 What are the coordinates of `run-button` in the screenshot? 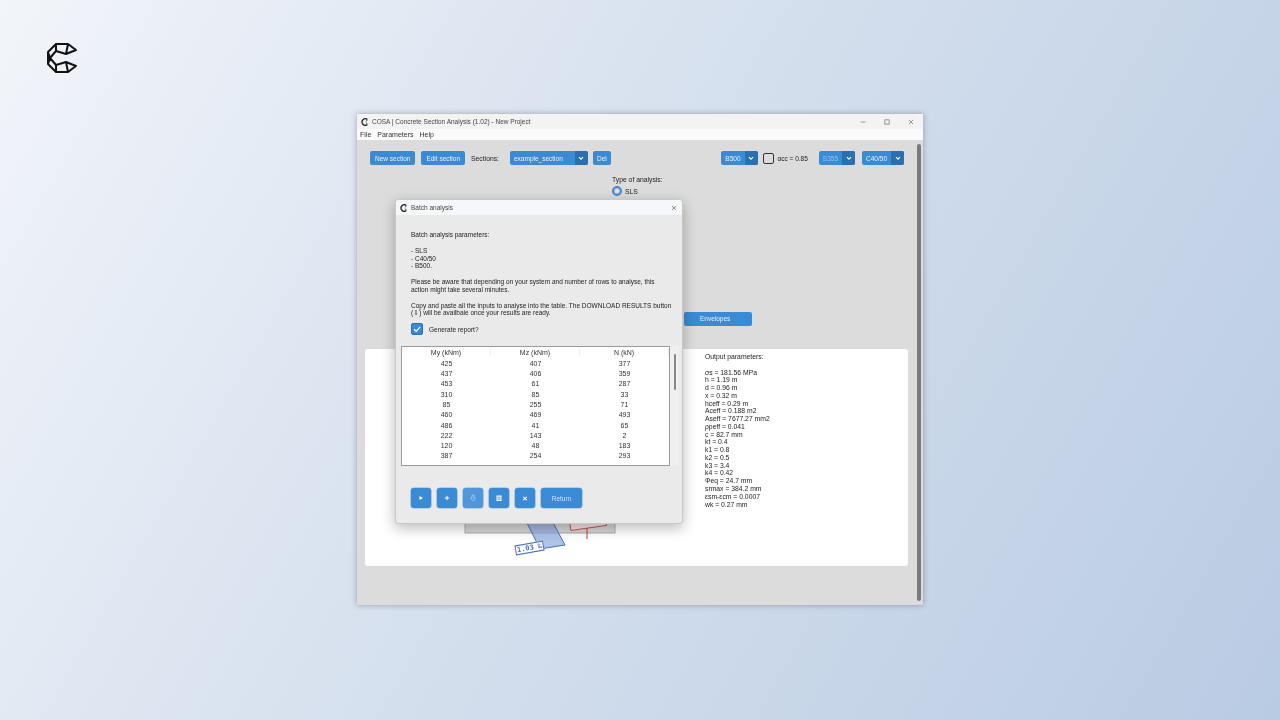 It's located at (421, 498).